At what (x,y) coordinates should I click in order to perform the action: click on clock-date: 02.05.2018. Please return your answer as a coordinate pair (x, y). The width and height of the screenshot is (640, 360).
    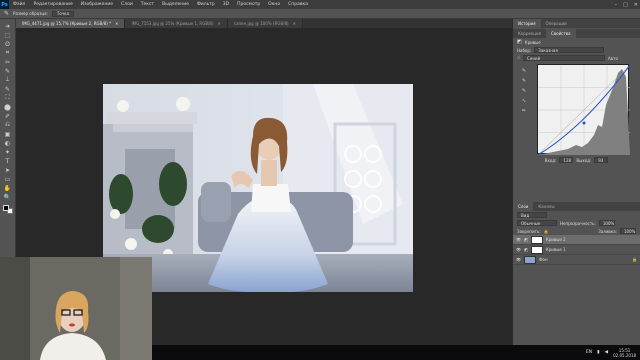
    Looking at the image, I should click on (624, 355).